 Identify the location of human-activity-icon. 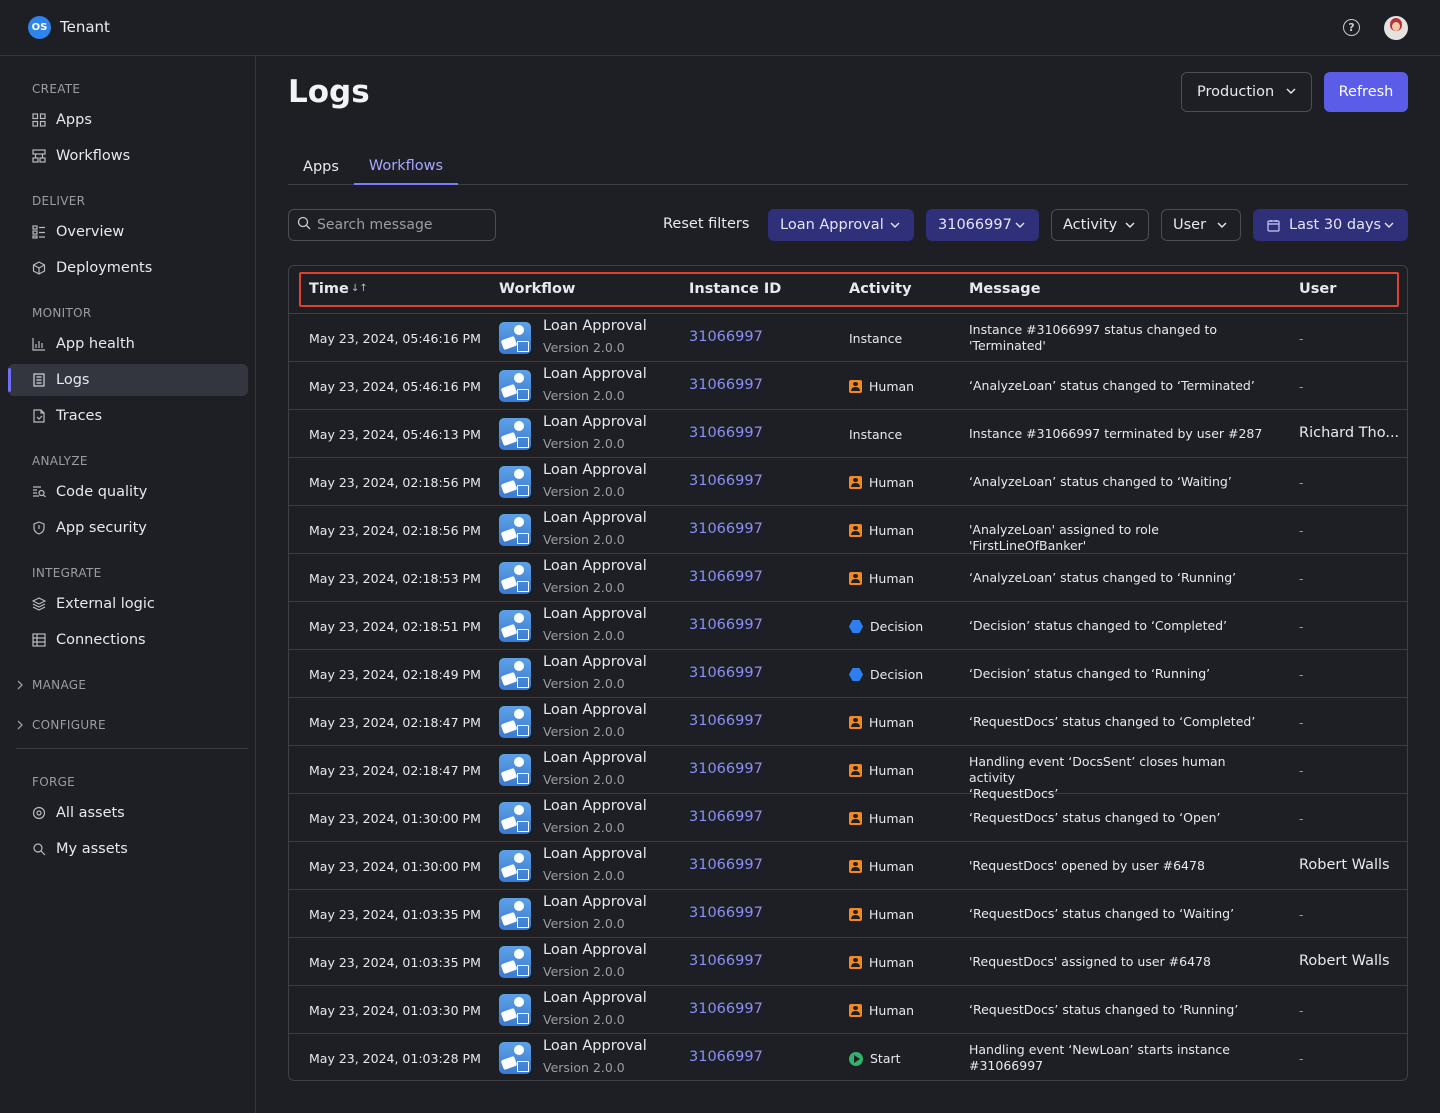
(855, 578).